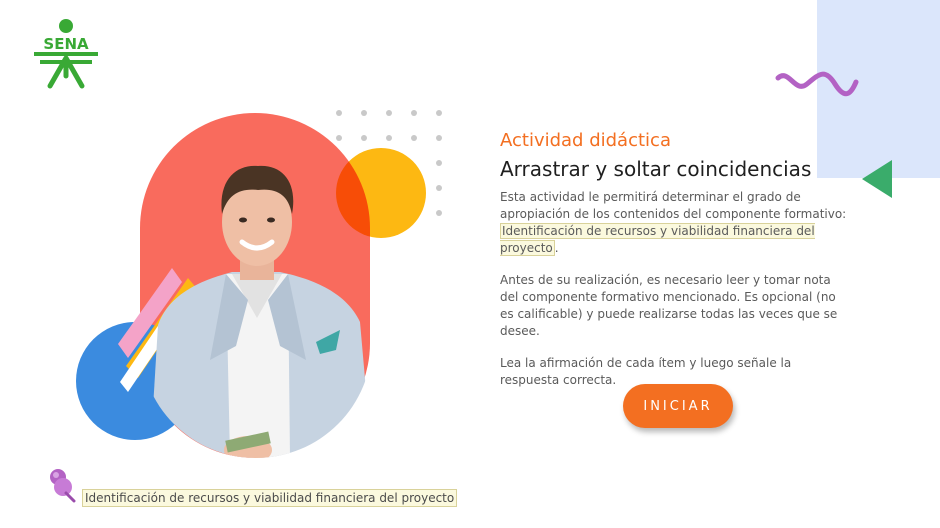 This screenshot has width=940, height=528. I want to click on intro-period: ., so click(556, 248).